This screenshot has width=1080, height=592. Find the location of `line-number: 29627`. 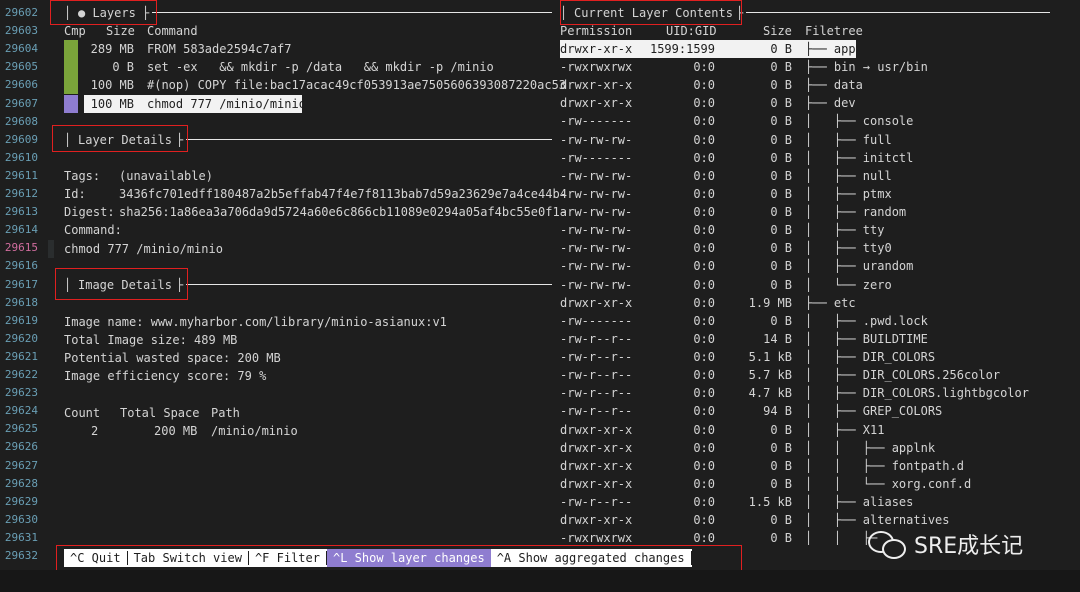

line-number: 29627 is located at coordinates (21, 465).